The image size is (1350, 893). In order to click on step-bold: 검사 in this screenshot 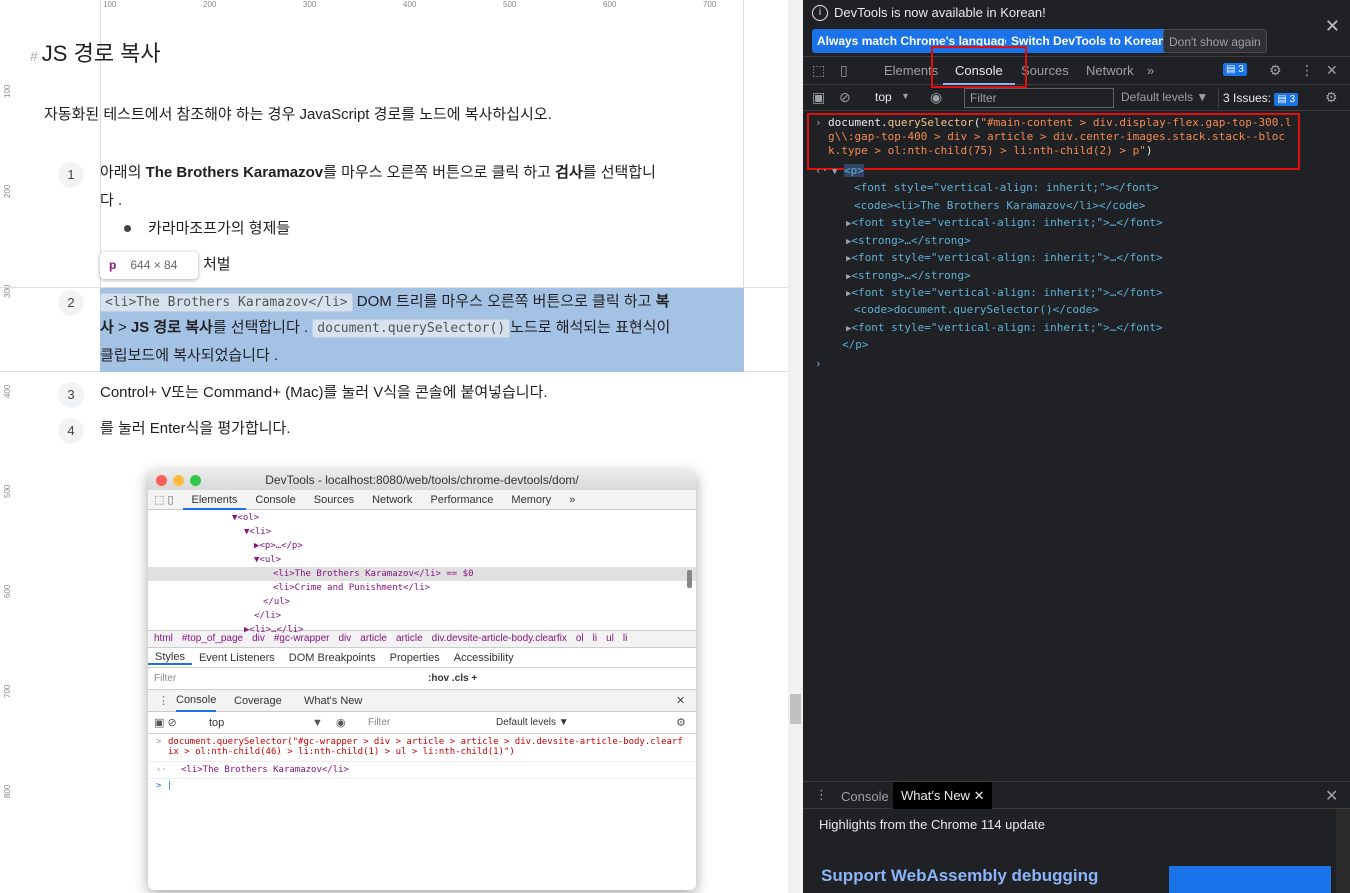, I will do `click(569, 172)`.